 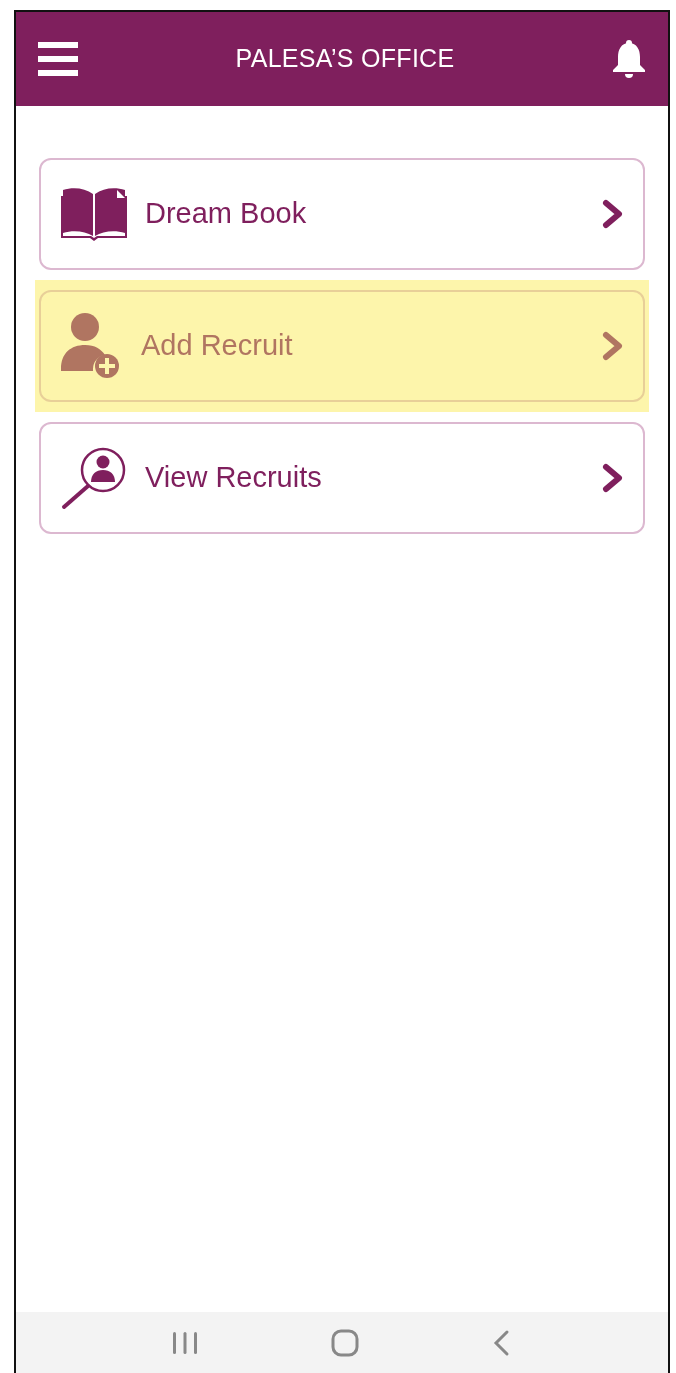 I want to click on menu-icon, so click(x=58, y=59).